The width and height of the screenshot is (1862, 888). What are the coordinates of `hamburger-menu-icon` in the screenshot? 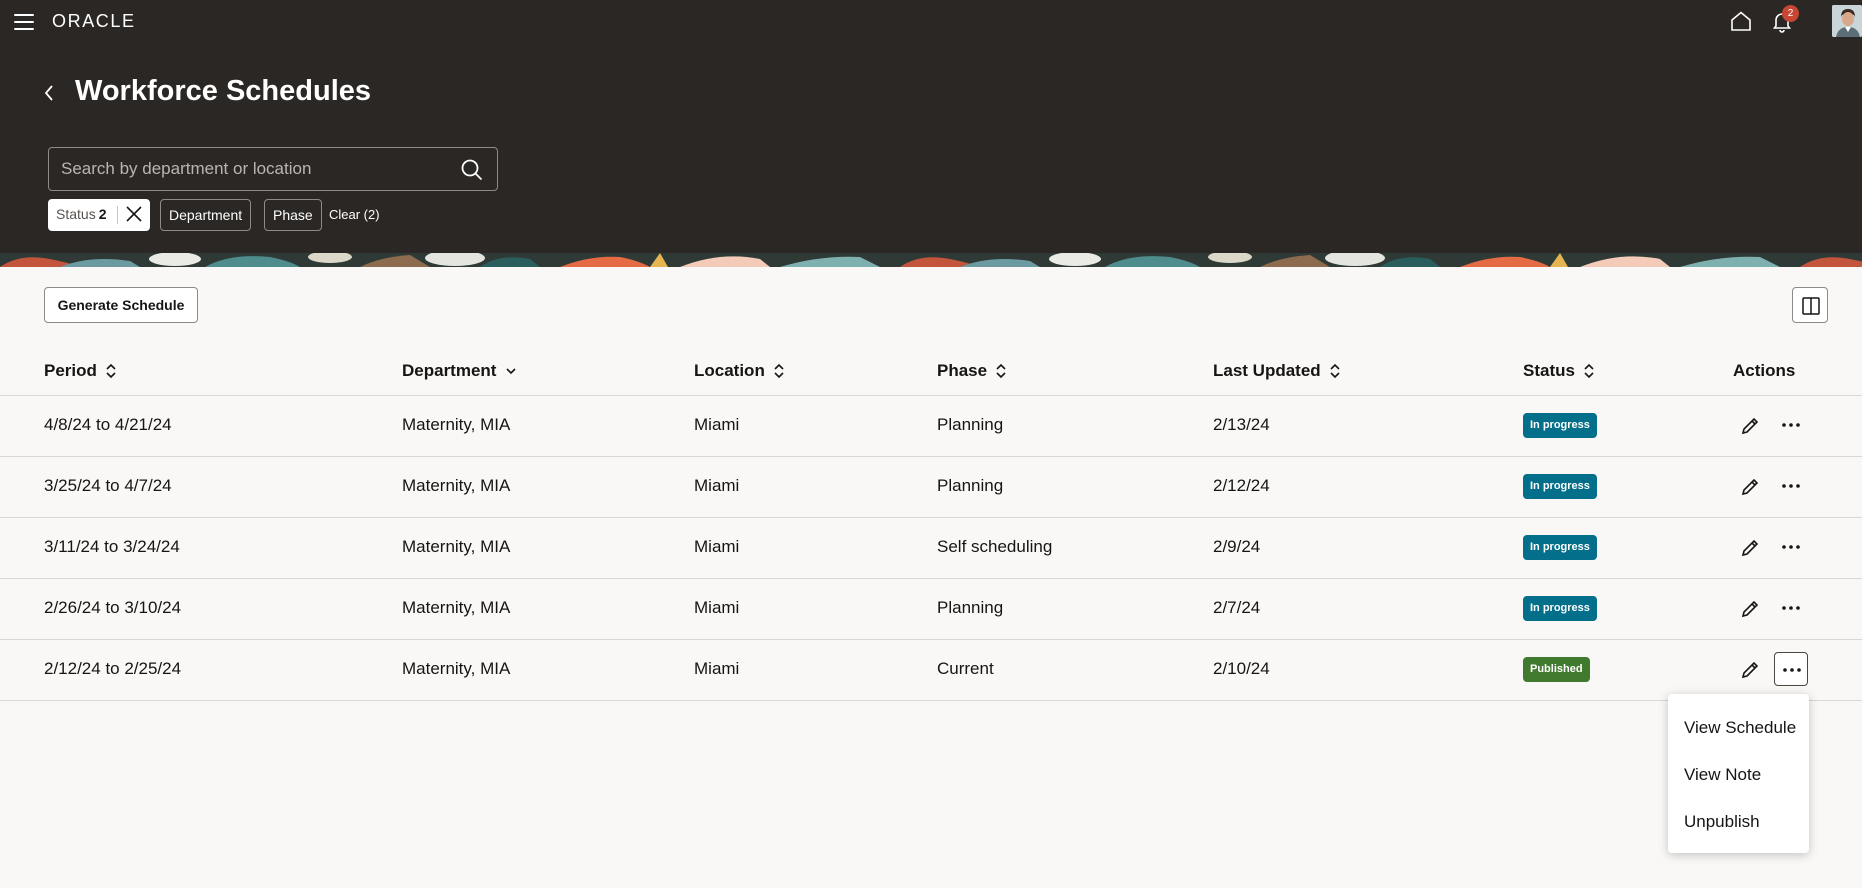 It's located at (24, 22).